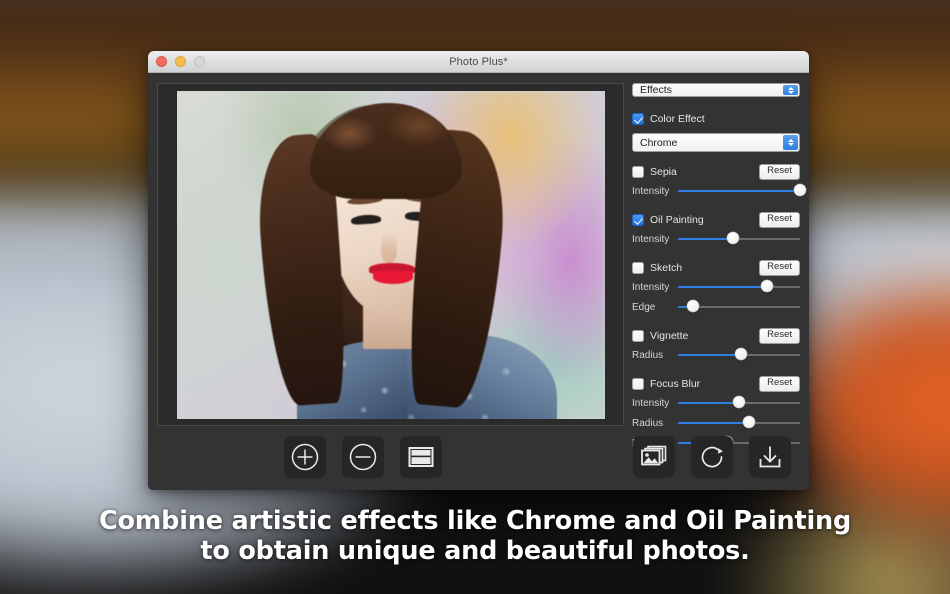 The height and width of the screenshot is (594, 950). What do you see at coordinates (663, 172) in the screenshot?
I see `label-sepia: Sepia` at bounding box center [663, 172].